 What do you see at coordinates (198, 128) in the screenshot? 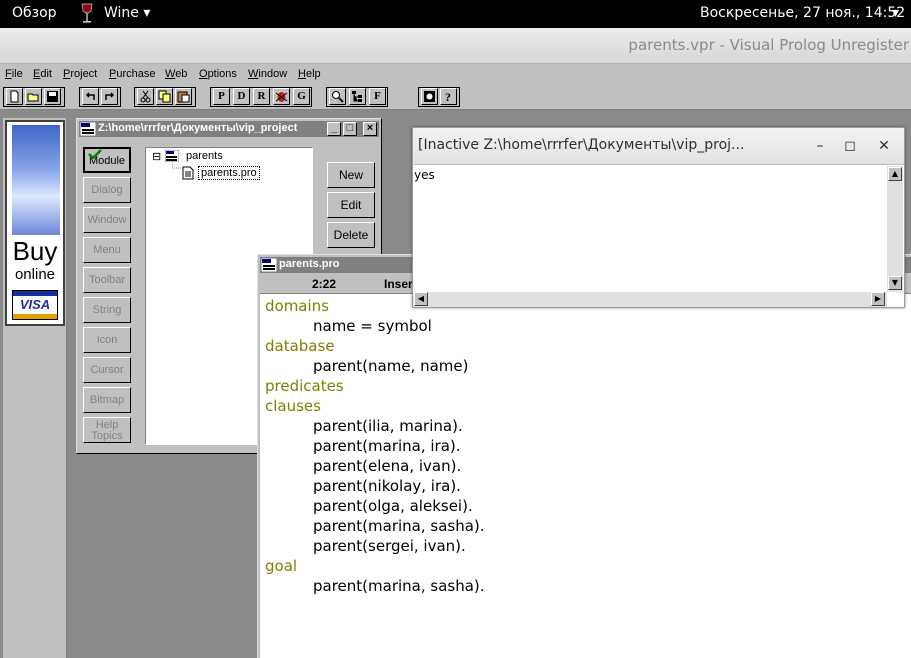
I see `project-window-title: Z:\home\rrrfer\Документы\vip_project` at bounding box center [198, 128].